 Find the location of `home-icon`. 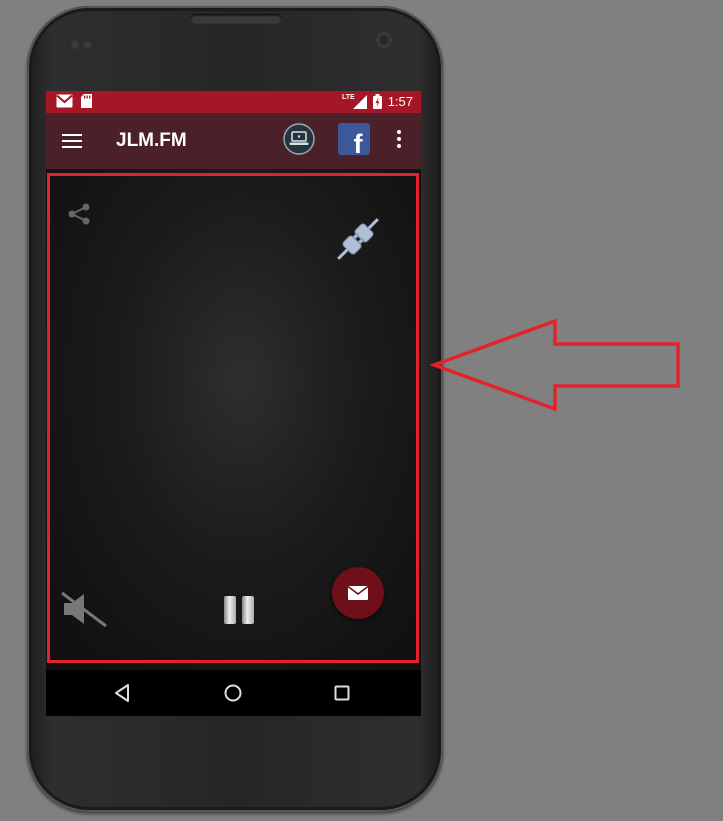

home-icon is located at coordinates (233, 693).